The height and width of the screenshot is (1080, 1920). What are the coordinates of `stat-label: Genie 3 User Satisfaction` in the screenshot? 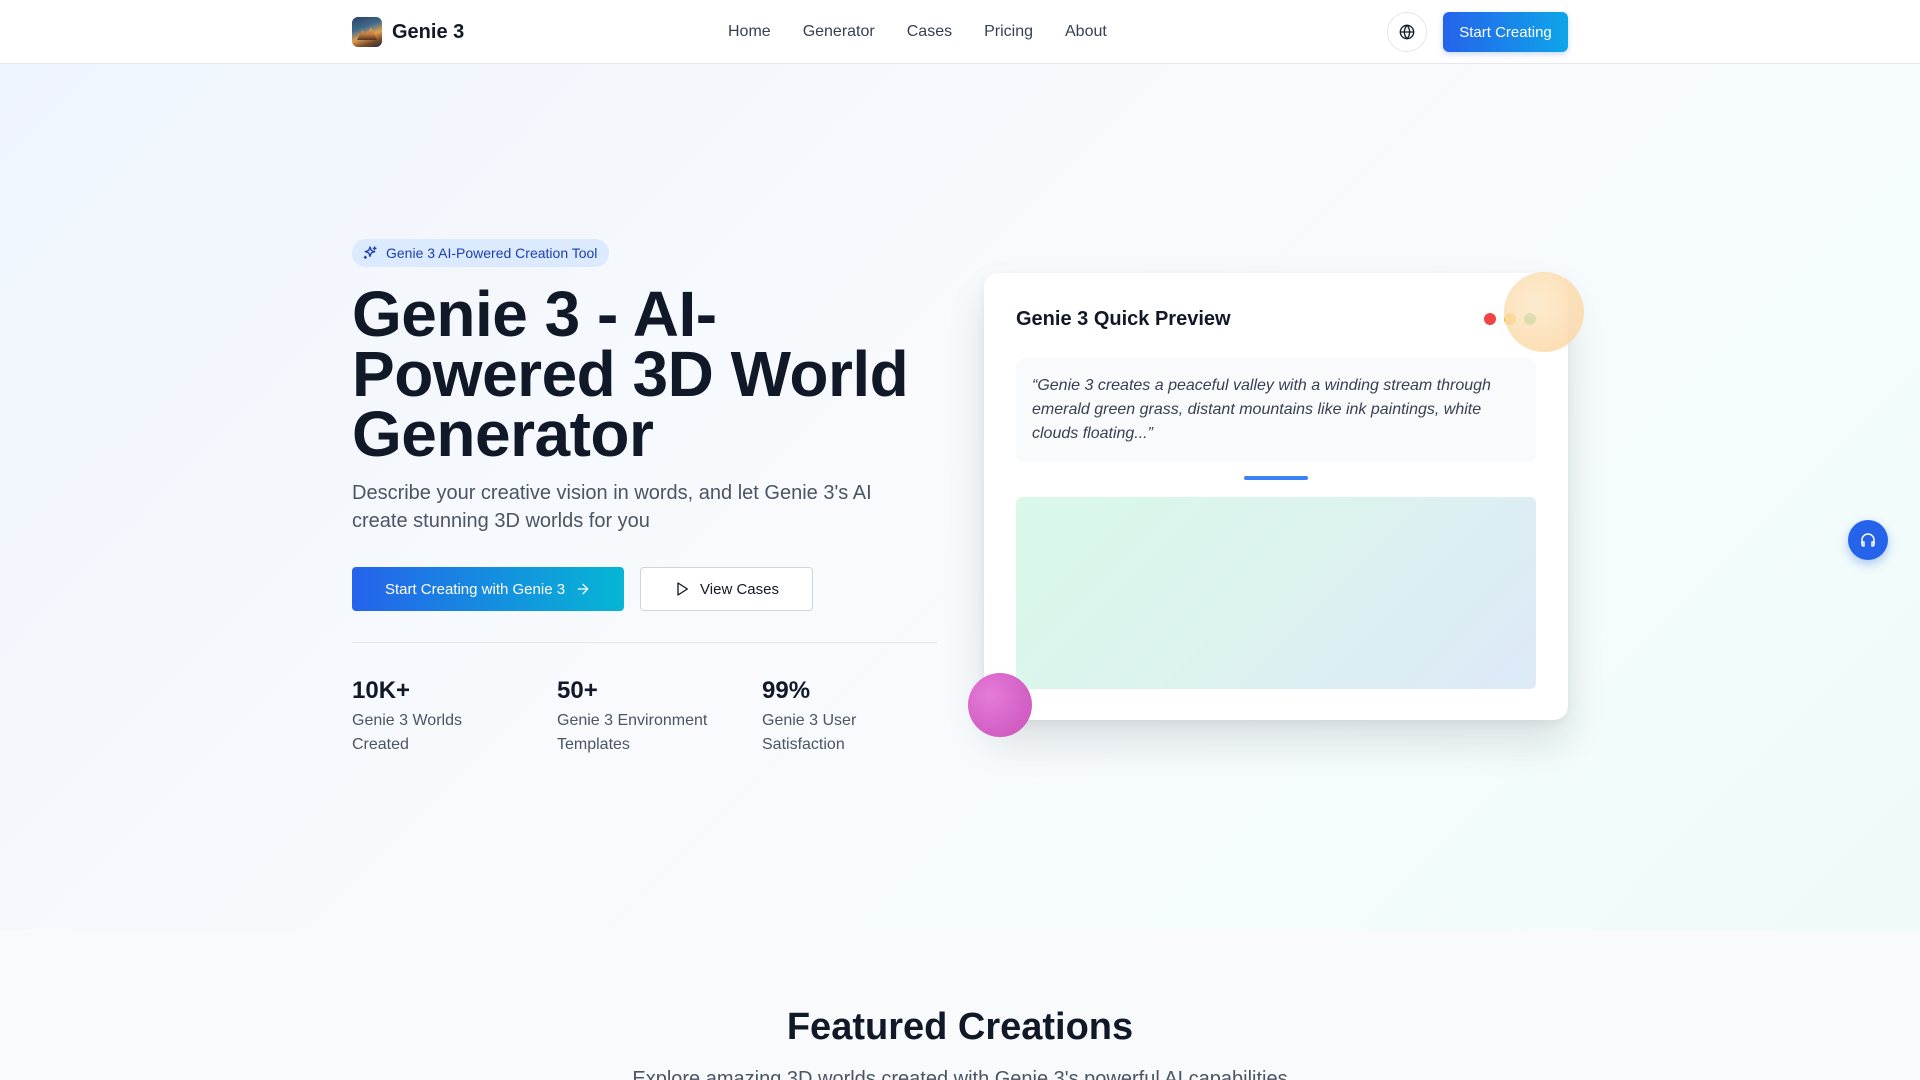 It's located at (809, 732).